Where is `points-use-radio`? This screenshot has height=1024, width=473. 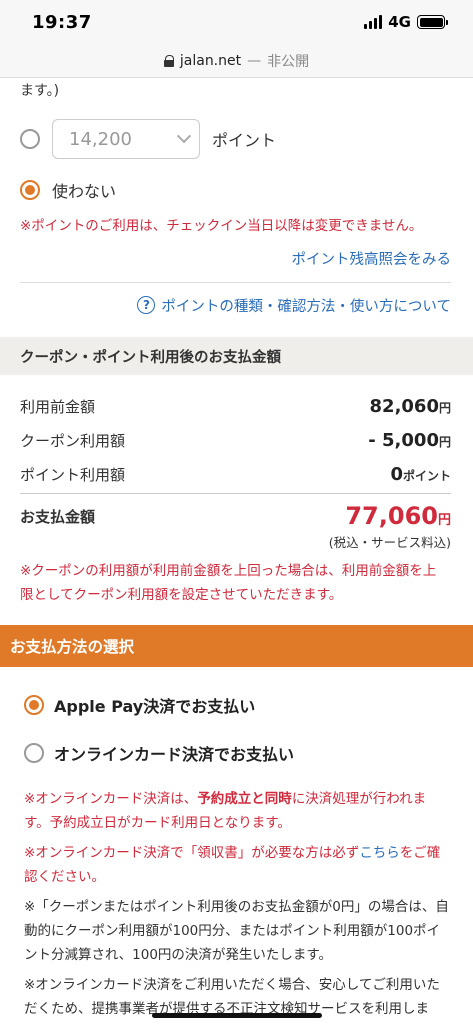 points-use-radio is located at coordinates (30, 139).